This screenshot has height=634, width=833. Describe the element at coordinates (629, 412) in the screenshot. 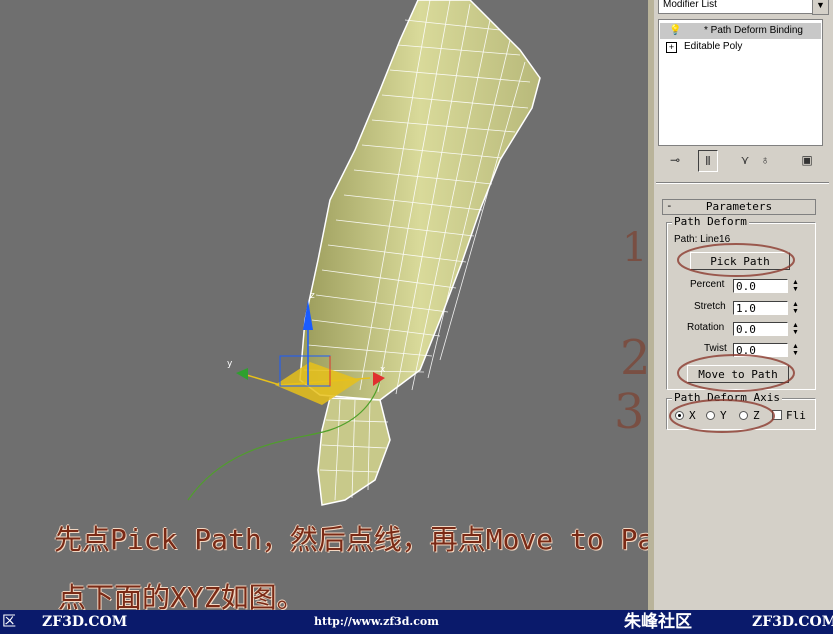

I see `annotation-number-3: 3` at that location.